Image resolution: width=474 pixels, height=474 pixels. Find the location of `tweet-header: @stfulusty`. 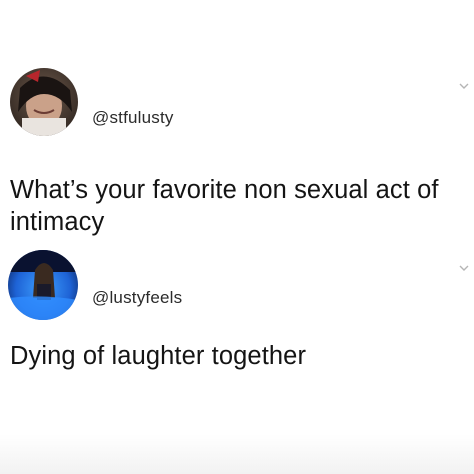

tweet-header: @stfulusty is located at coordinates (237, 103).